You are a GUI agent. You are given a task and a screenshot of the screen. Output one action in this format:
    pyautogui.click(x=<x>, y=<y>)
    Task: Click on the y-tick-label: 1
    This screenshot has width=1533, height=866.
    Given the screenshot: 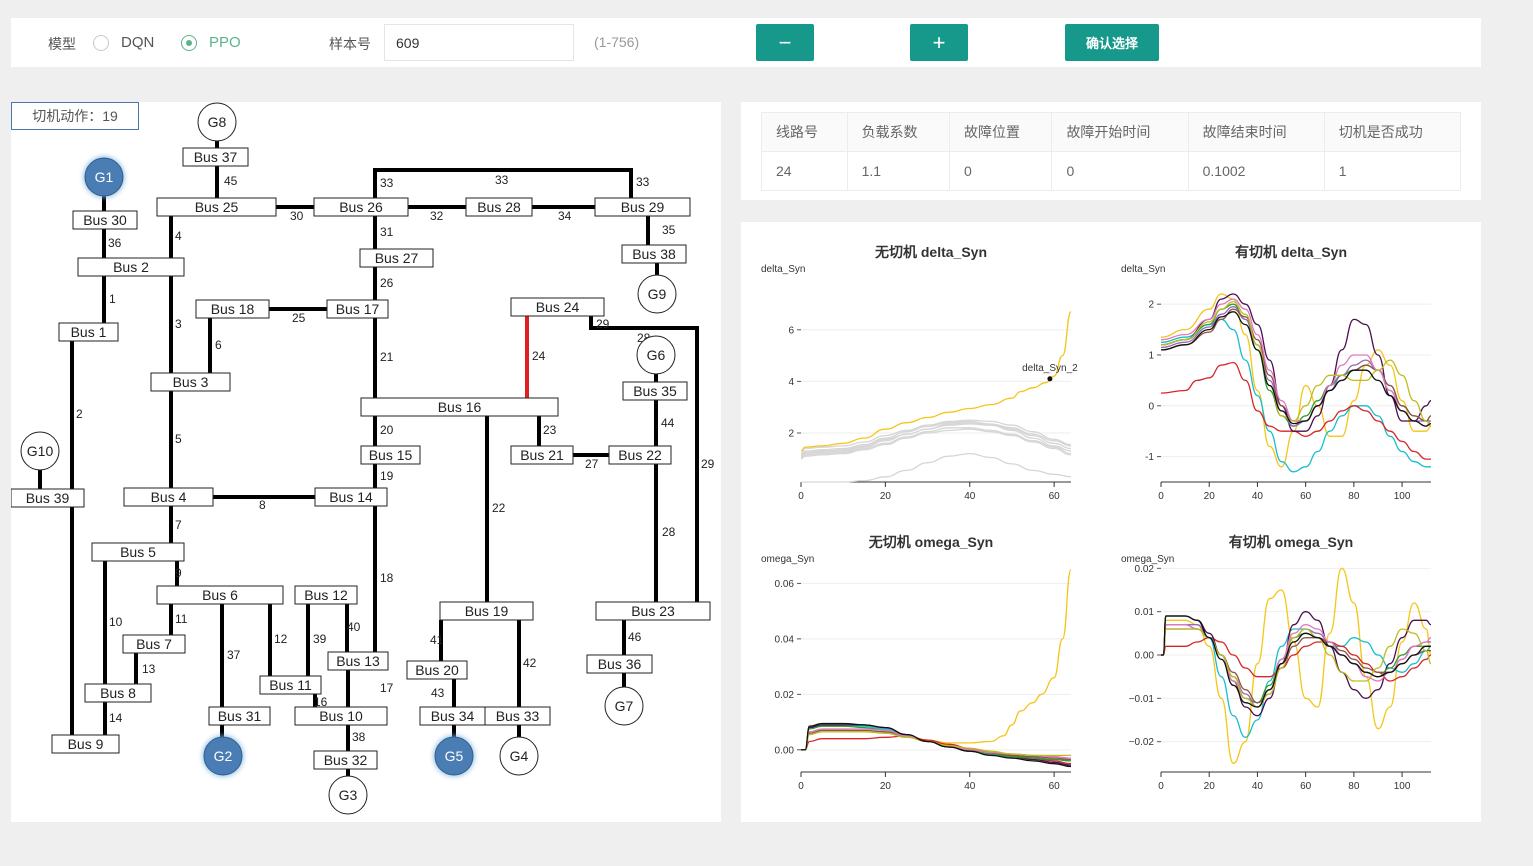 What is the action you would take?
    pyautogui.click(x=1151, y=355)
    